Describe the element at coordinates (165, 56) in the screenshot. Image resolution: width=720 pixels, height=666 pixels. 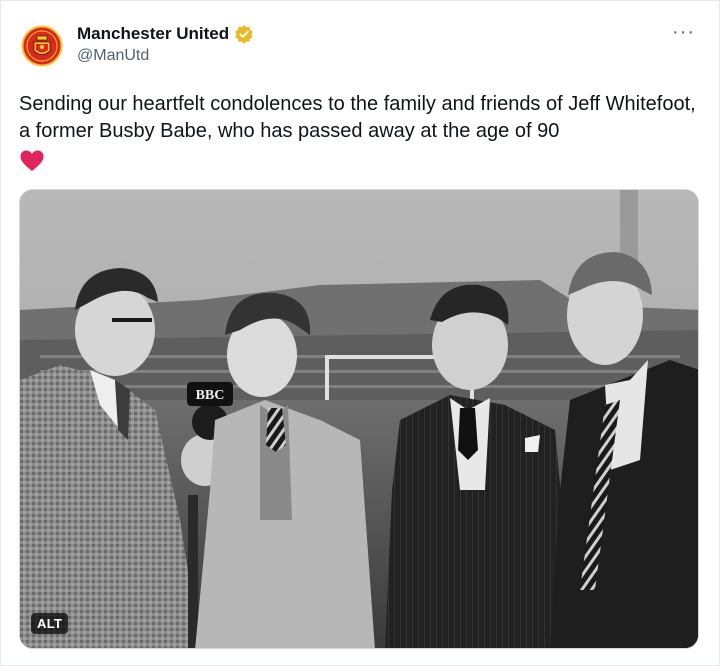
I see `author-handle: @ManUtd` at that location.